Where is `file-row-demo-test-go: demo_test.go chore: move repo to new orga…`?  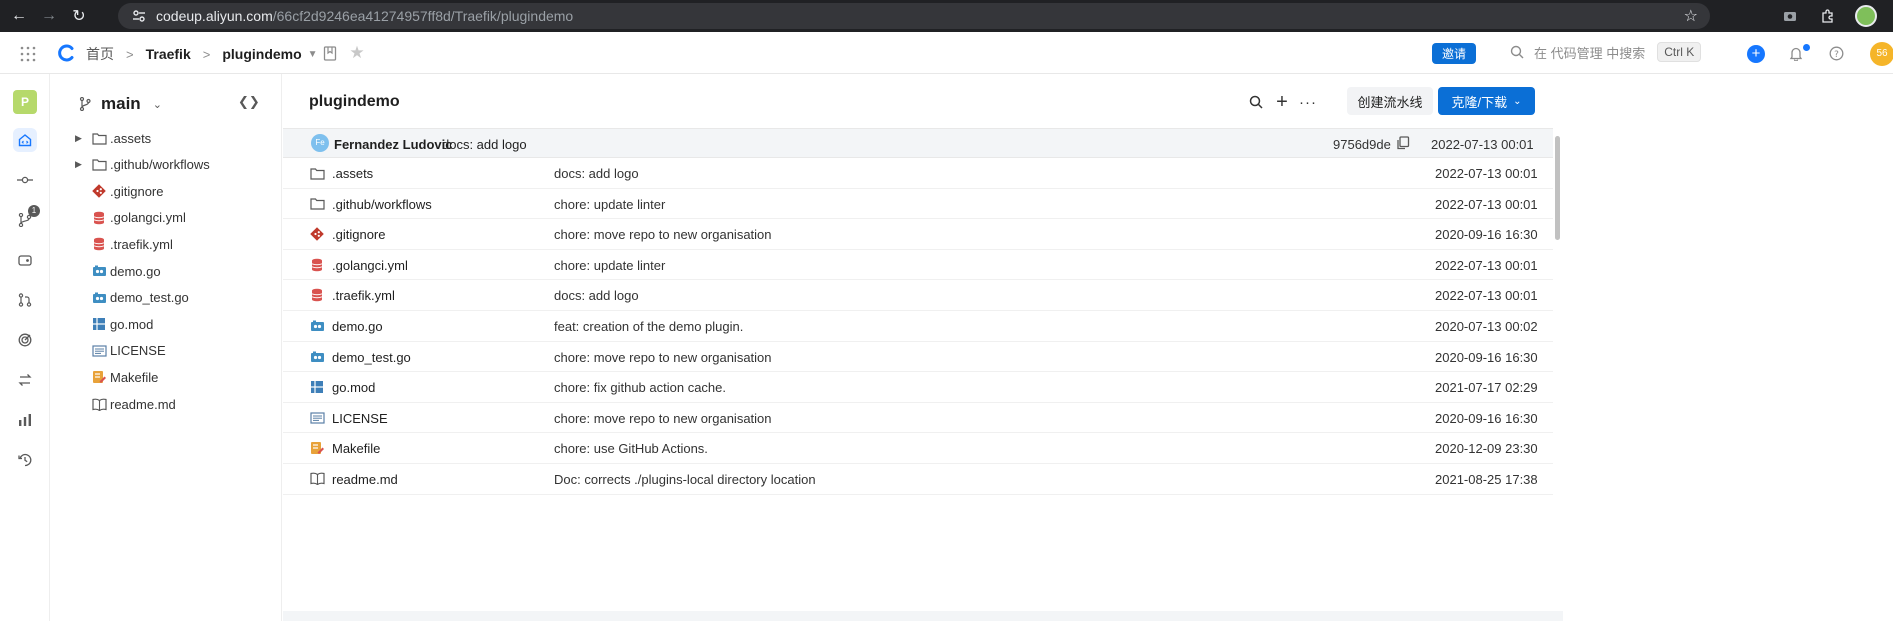 file-row-demo-test-go: demo_test.go chore: move repo to new orga… is located at coordinates (918, 357).